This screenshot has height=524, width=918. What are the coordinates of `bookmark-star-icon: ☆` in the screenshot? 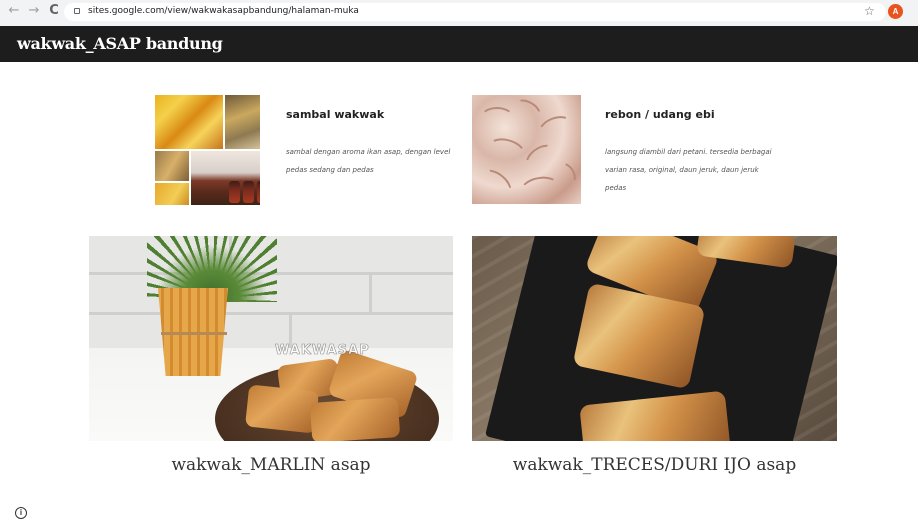 It's located at (869, 11).